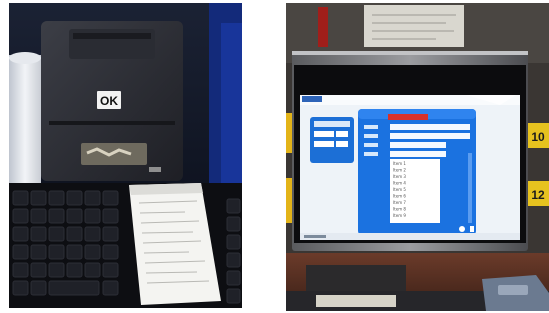 The width and height of the screenshot is (549, 313). I want to click on dialog-title-badge, so click(408, 117).